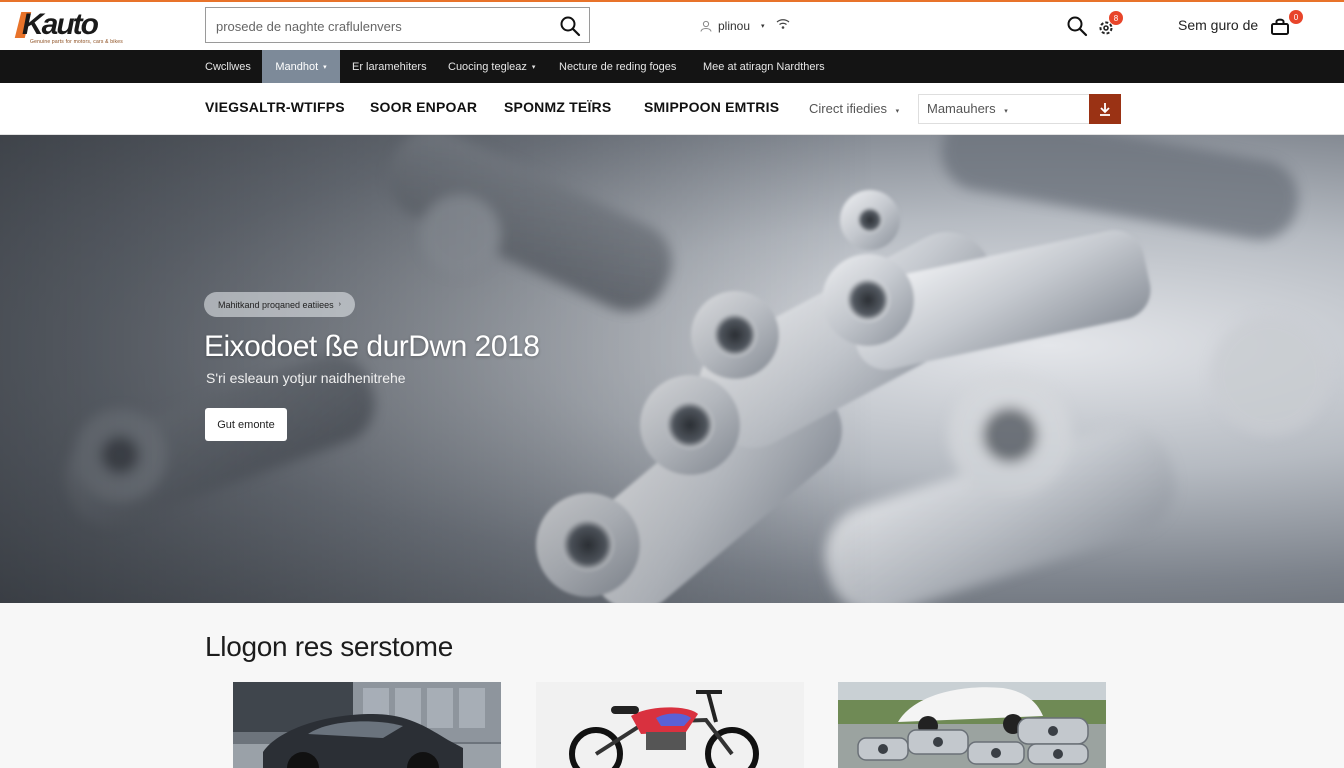 This screenshot has height=768, width=1344. I want to click on logo-tagline: Genuine parts for motors, cars & bikes, so click(76, 42).